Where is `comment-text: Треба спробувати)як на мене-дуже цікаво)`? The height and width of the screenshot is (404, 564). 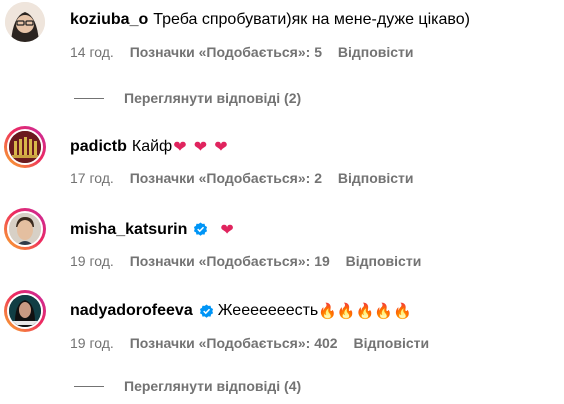 comment-text: Треба спробувати)як на мене-дуже цікаво) is located at coordinates (311, 19).